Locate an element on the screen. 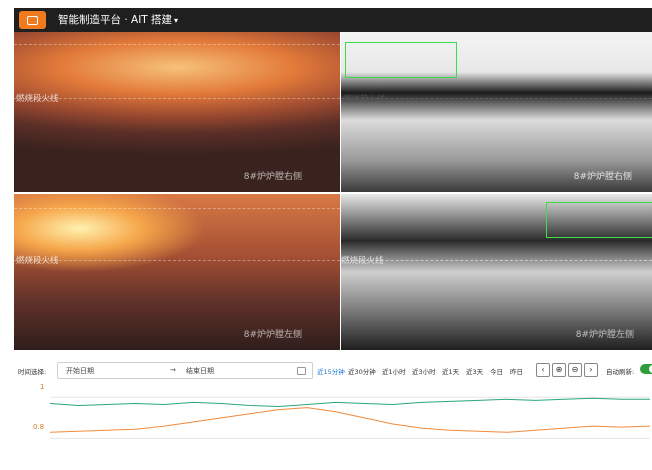 The width and height of the screenshot is (652, 470). quick-range-1h: 近1小时 is located at coordinates (394, 371).